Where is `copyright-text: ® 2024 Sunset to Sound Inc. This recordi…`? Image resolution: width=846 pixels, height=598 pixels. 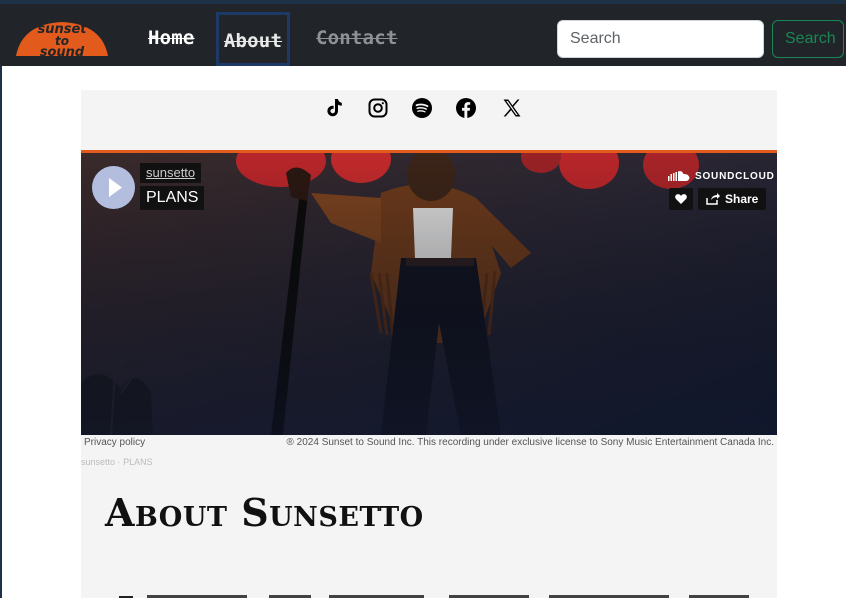 copyright-text: ® 2024 Sunset to Sound Inc. This recordi… is located at coordinates (530, 442).